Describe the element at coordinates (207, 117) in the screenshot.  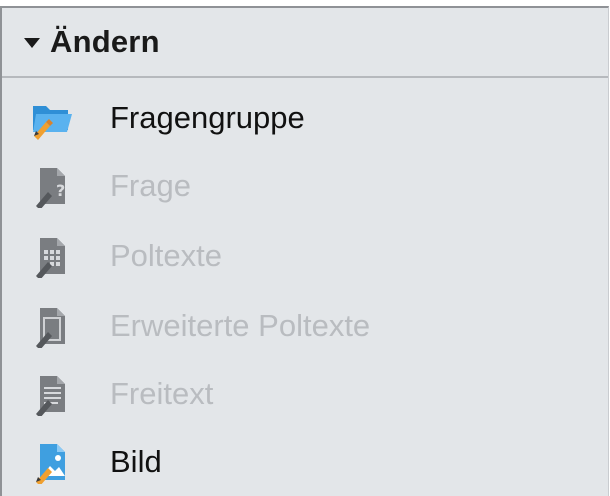
I see `menu-item-label: Fragengruppe` at that location.